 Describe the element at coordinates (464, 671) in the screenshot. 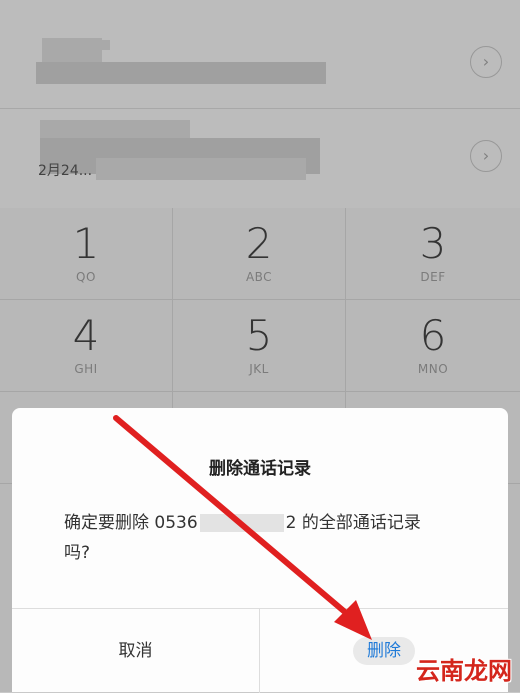

I see `watermark-logo: 云南龙网` at that location.